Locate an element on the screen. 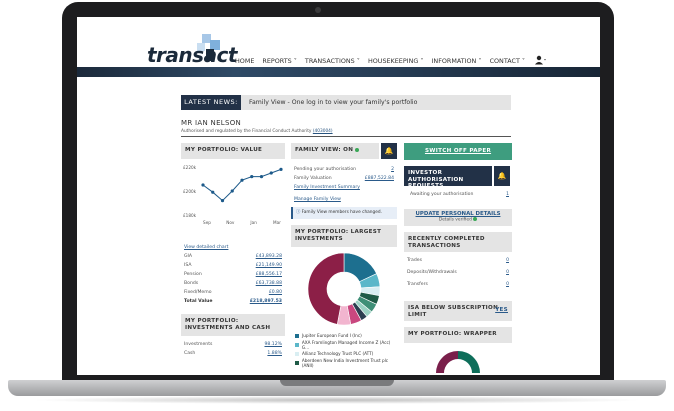 Image resolution: width=674 pixels, height=411 pixels. nav-housekeeping: HOUSEKEEPING ˅ is located at coordinates (396, 61).